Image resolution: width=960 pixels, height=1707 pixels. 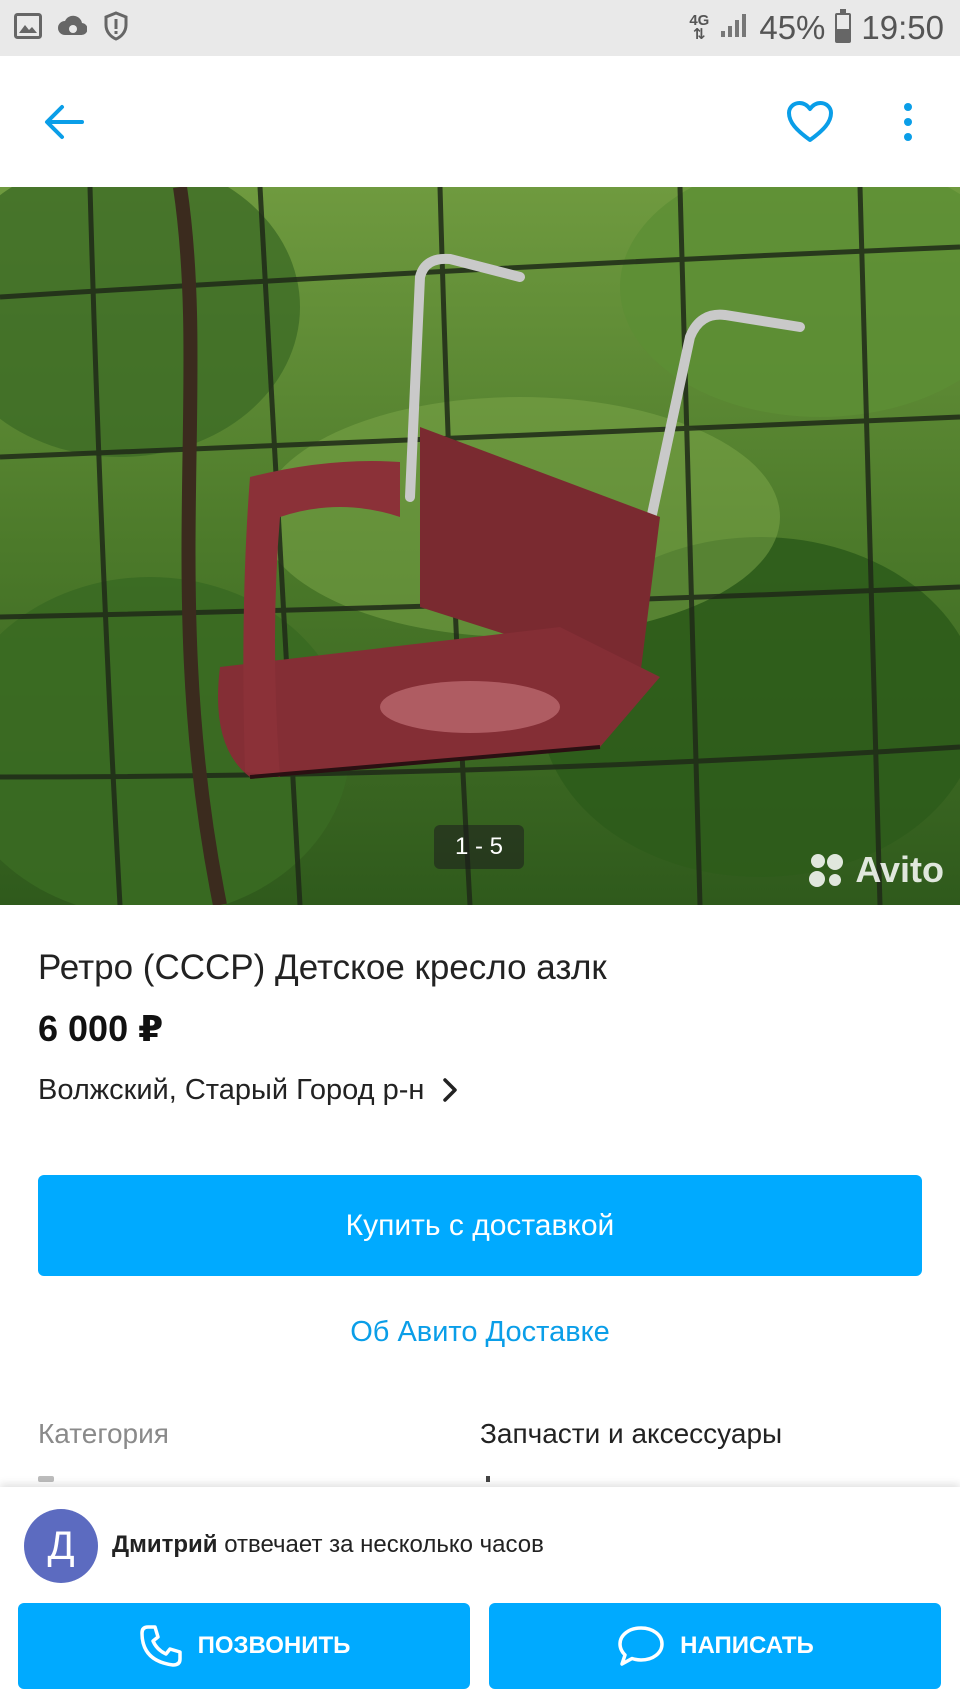 What do you see at coordinates (902, 27) in the screenshot?
I see `clock: 19:50` at bounding box center [902, 27].